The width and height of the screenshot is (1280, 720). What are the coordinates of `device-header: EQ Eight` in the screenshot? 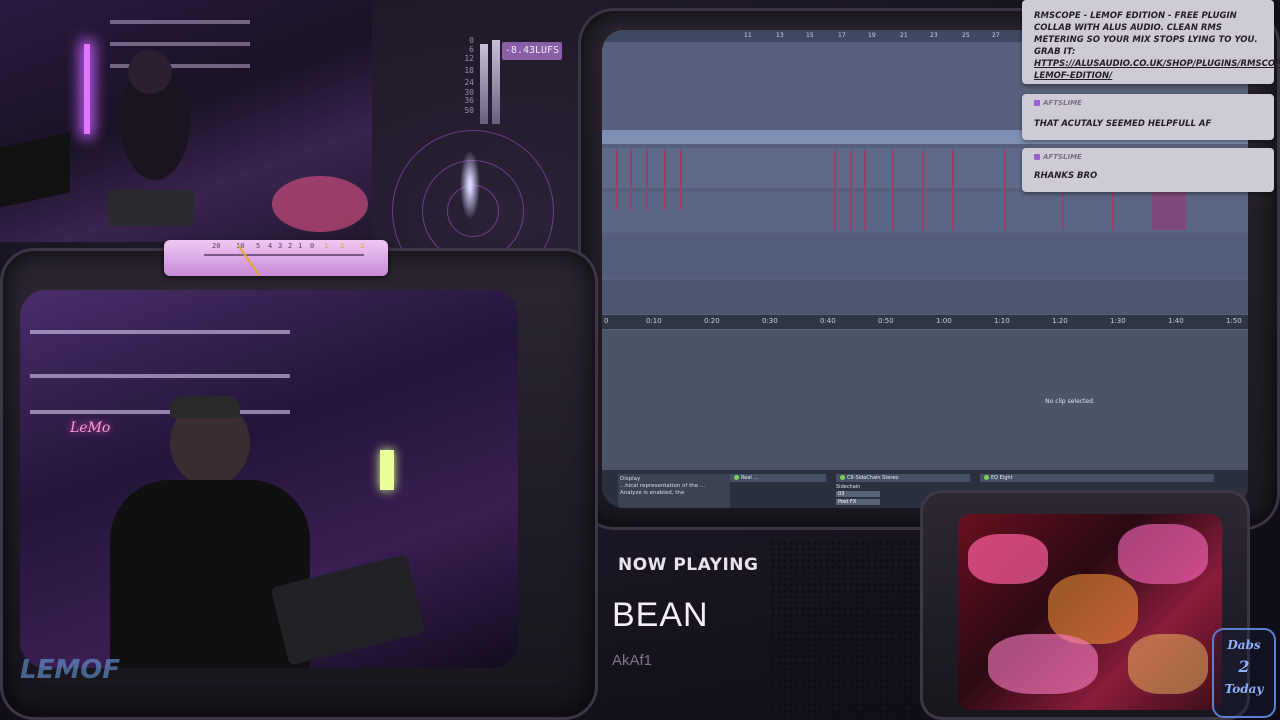 It's located at (1097, 478).